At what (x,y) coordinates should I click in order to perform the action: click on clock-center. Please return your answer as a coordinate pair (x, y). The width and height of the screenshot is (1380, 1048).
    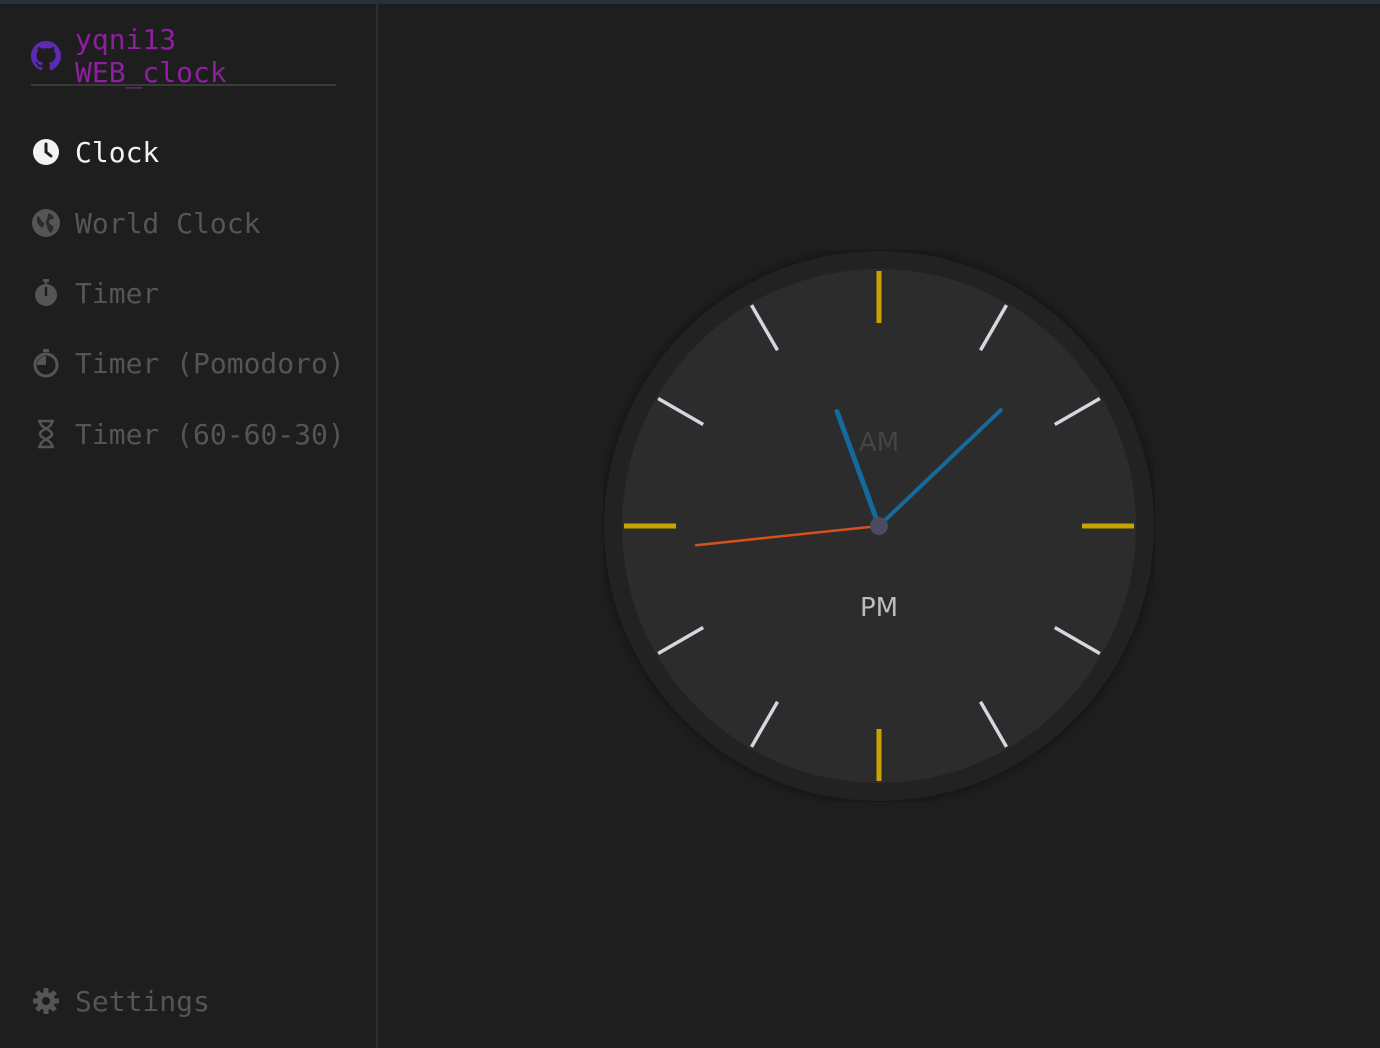
    Looking at the image, I should click on (879, 526).